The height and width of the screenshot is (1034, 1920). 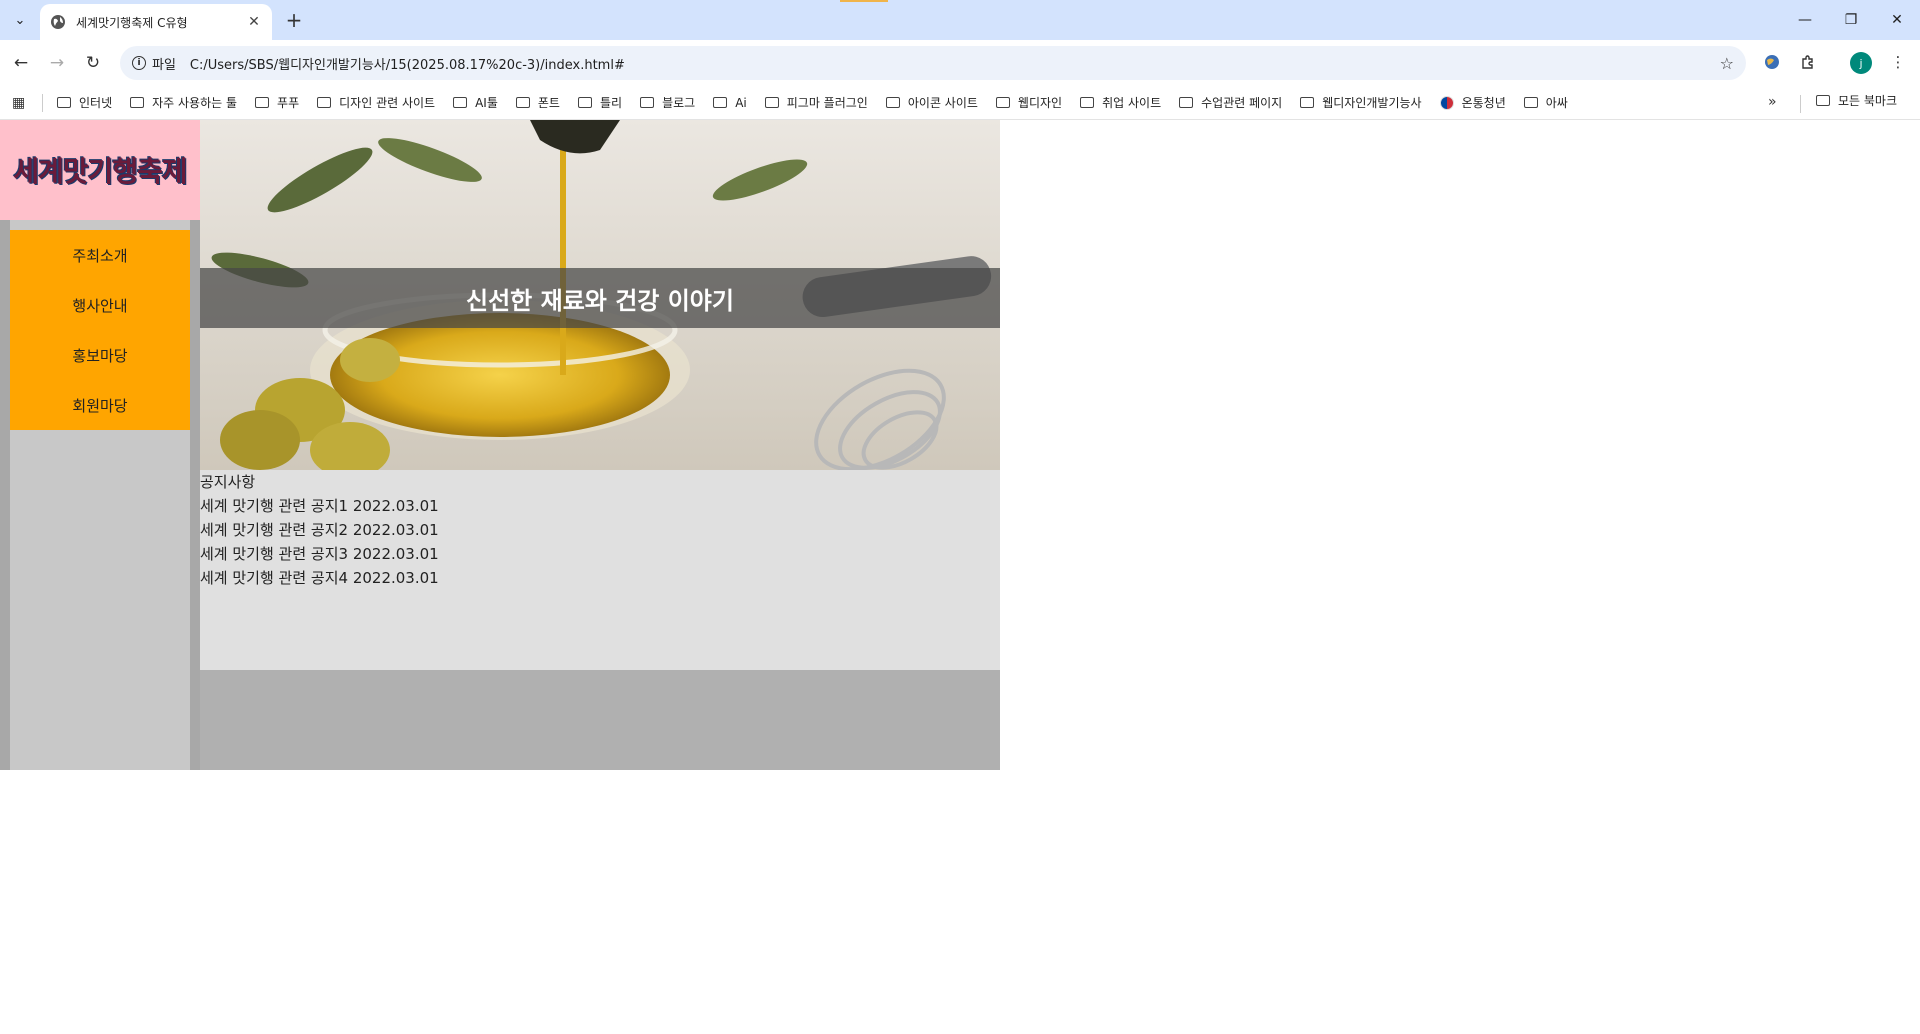 What do you see at coordinates (600, 720) in the screenshot?
I see `footer` at bounding box center [600, 720].